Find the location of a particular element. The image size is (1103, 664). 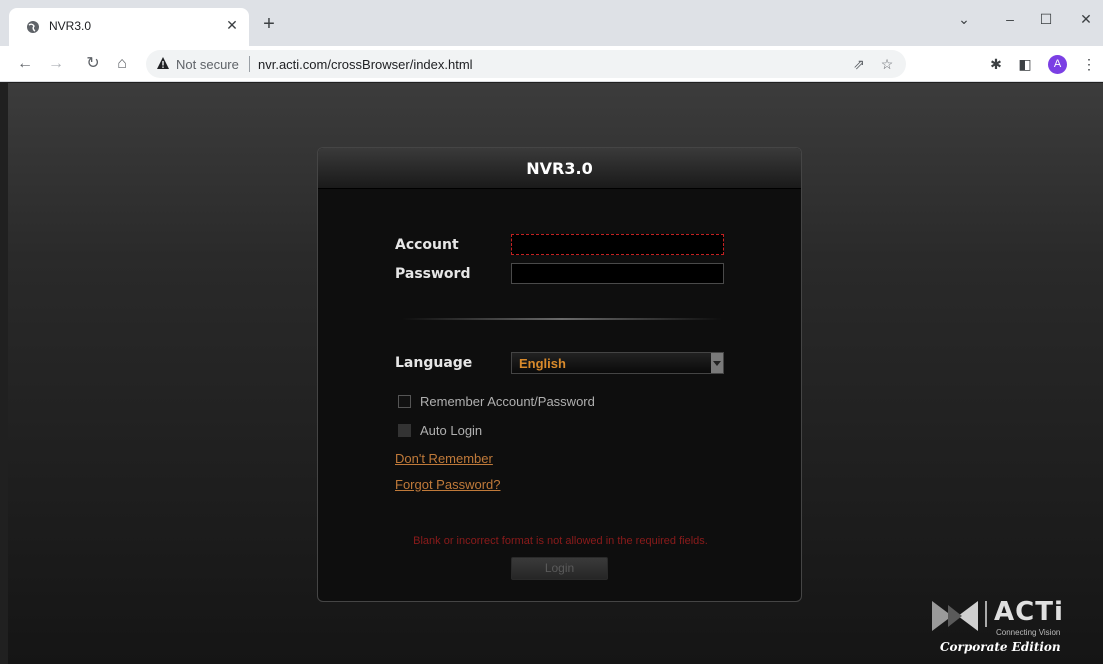

menu-kebab-icon: ⋮ is located at coordinates (1089, 64).